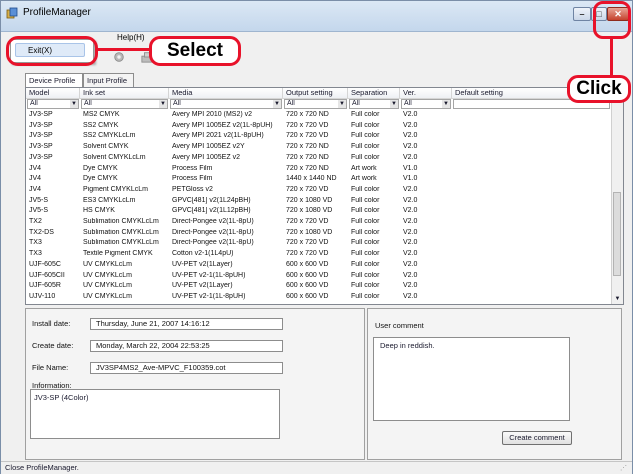 The height and width of the screenshot is (474, 633). Describe the element at coordinates (582, 14) in the screenshot. I see `minimize-button: –` at that location.